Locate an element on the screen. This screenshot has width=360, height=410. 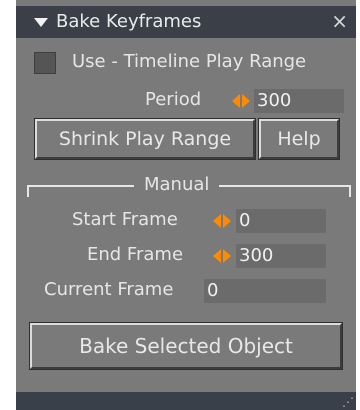
use-timeline-checkbox is located at coordinates (45, 63).